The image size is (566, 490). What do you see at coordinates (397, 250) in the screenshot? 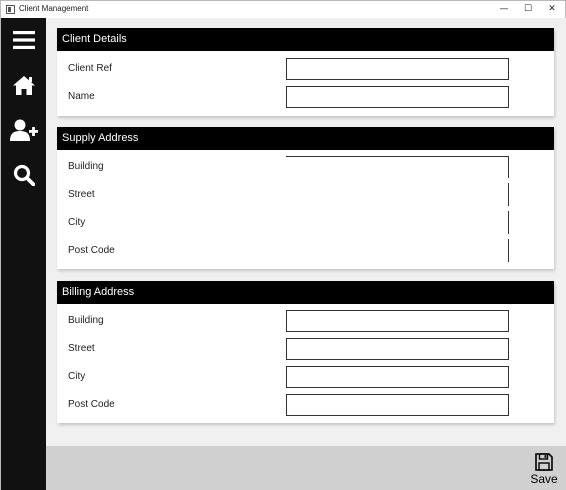
I see `supply-post-code-input` at bounding box center [397, 250].